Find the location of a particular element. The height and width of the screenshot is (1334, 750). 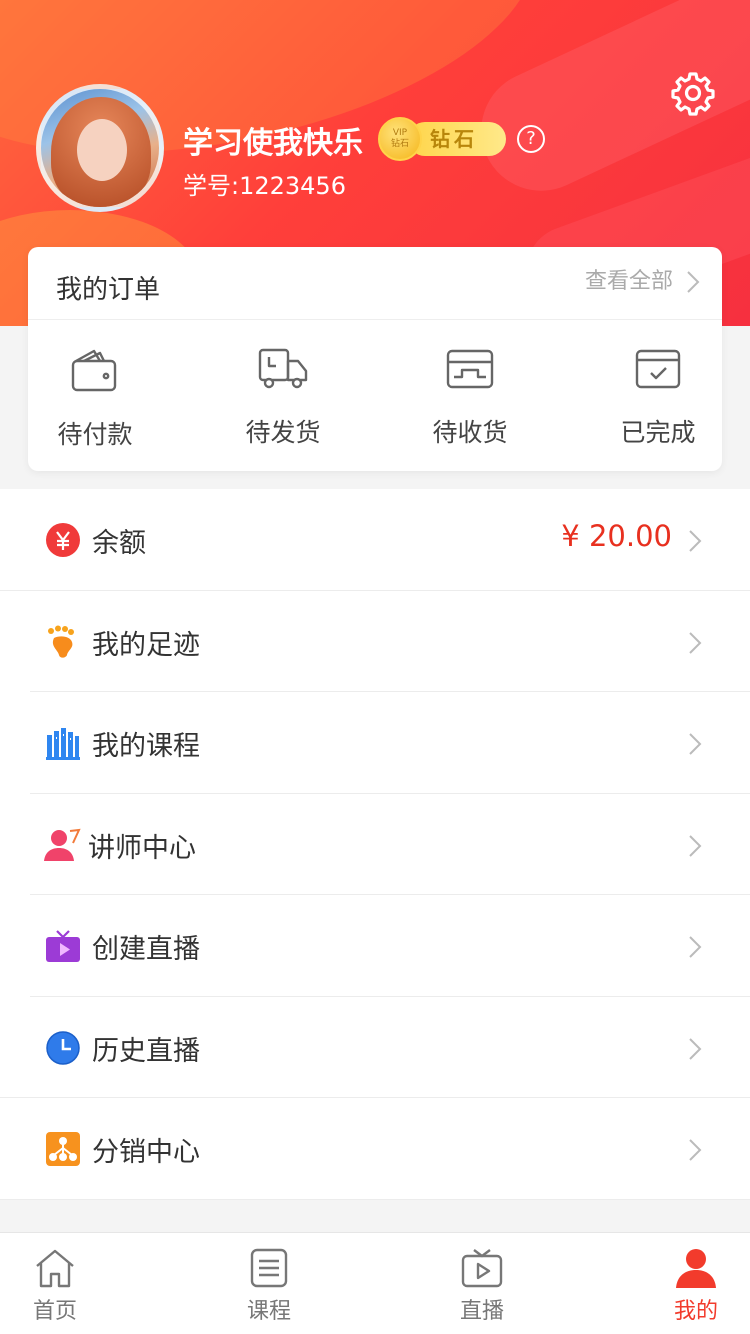

orders-title: 我的订单 is located at coordinates (108, 290).